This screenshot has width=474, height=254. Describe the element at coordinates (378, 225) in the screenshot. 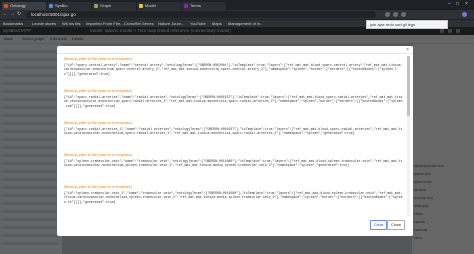

I see `clear-button: Clear` at that location.